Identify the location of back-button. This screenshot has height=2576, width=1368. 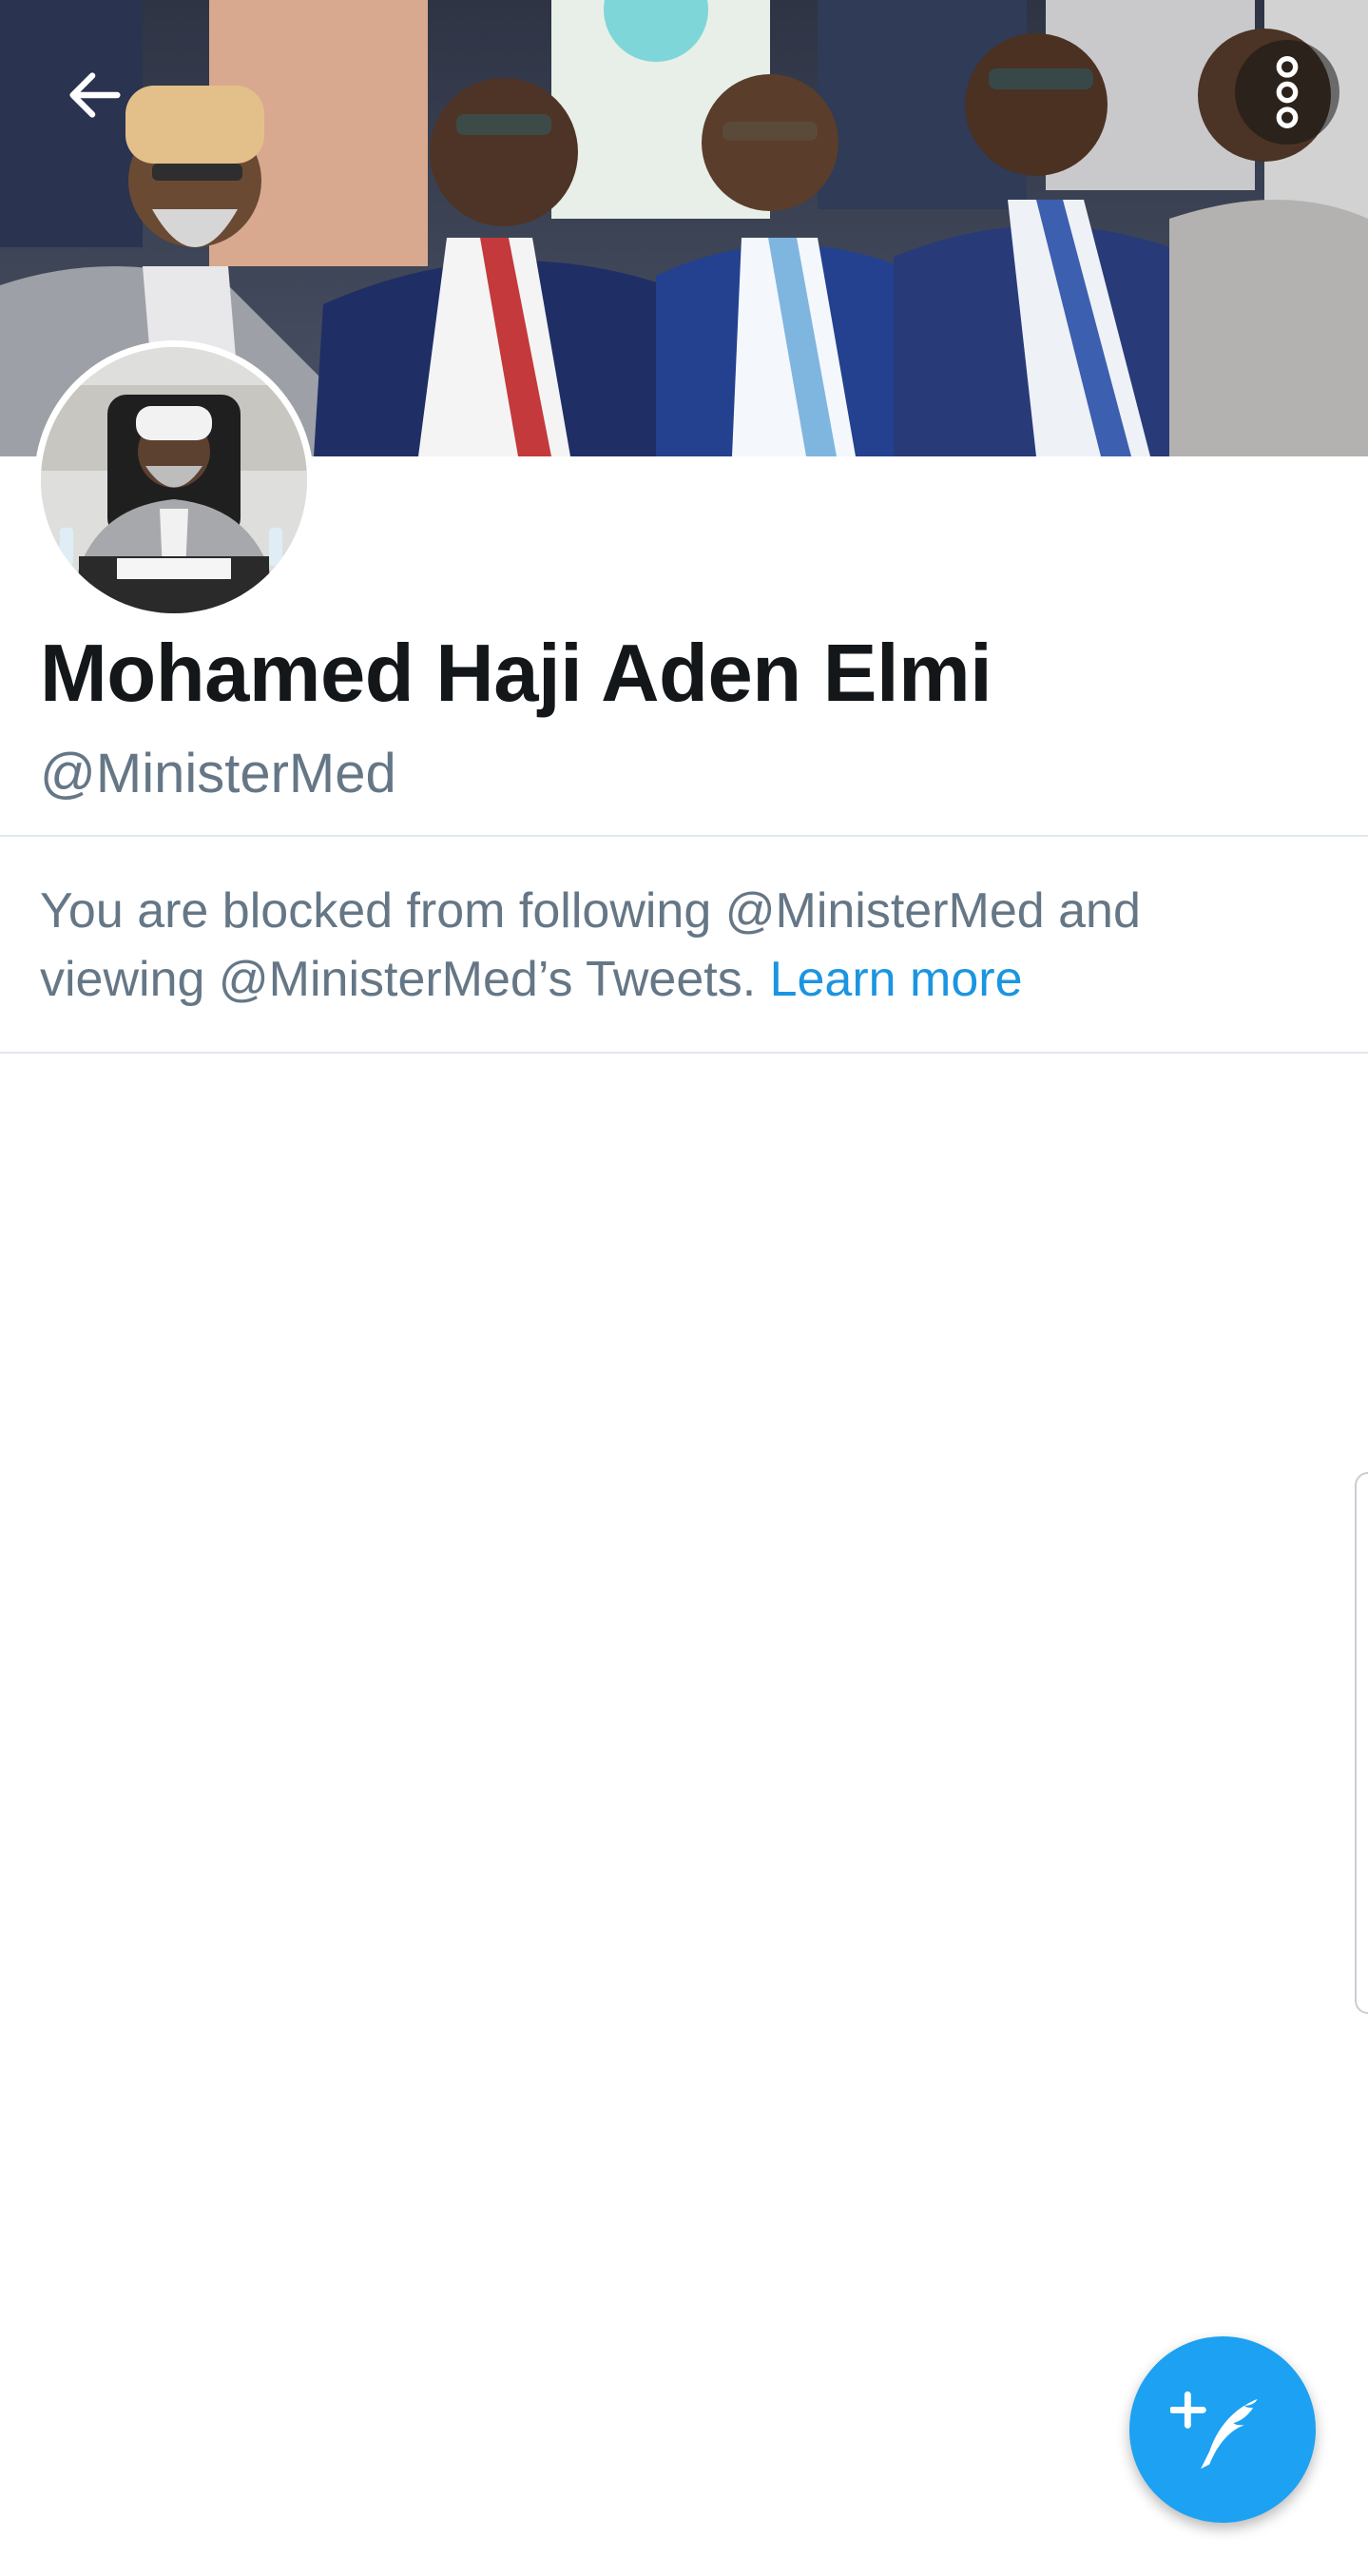
(95, 95).